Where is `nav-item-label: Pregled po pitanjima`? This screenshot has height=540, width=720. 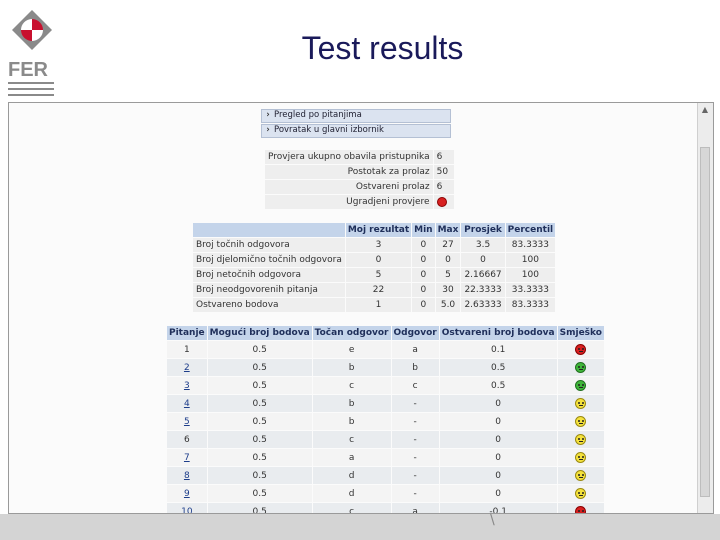 nav-item-label: Pregled po pitanjima is located at coordinates (318, 115).